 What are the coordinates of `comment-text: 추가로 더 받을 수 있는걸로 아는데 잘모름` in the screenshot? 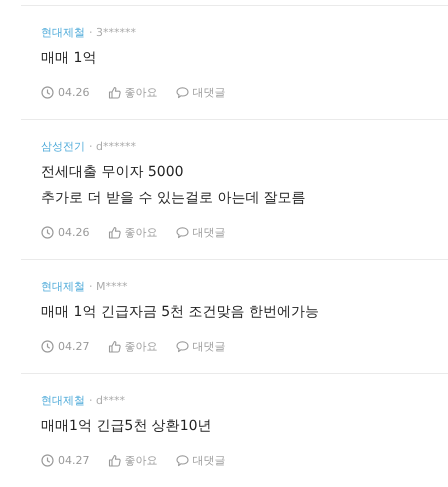 It's located at (174, 198).